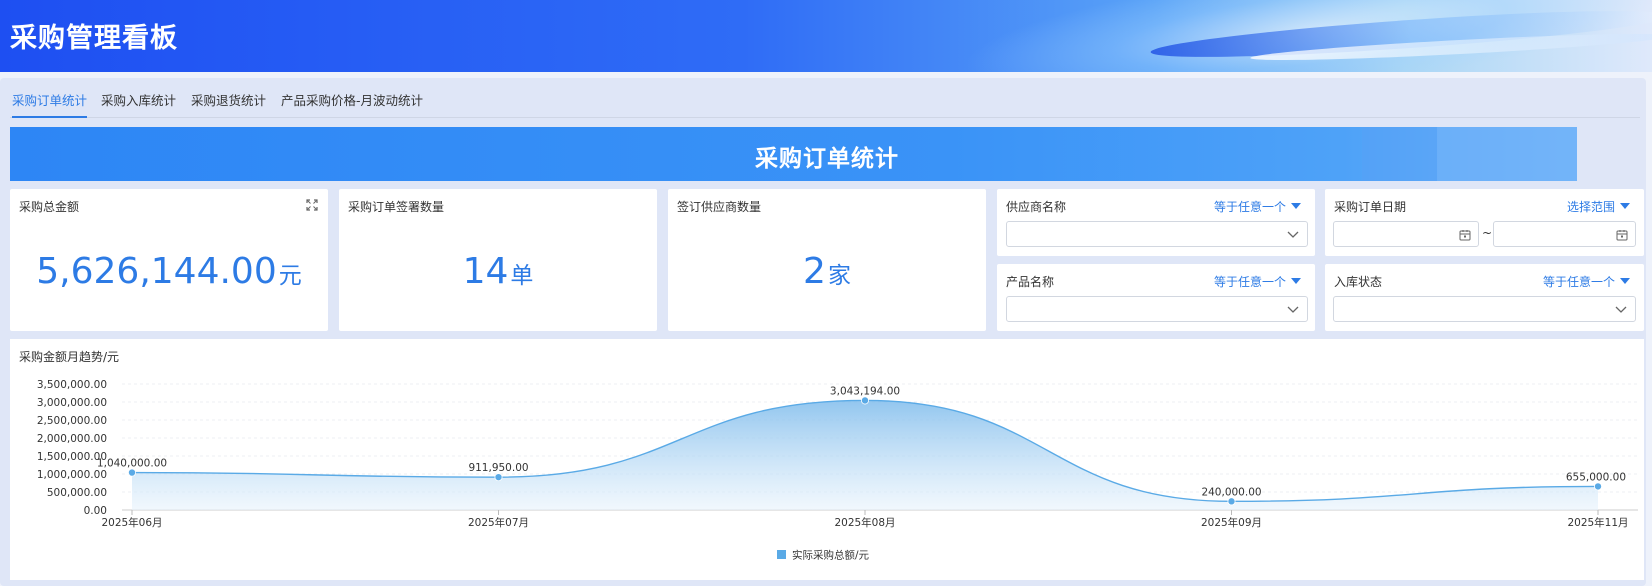  What do you see at coordinates (825, 99) in the screenshot?
I see `tab-bar: 采购订单统计 采购入库统计 采购退货统计 产品采购价格-月波动统计` at bounding box center [825, 99].